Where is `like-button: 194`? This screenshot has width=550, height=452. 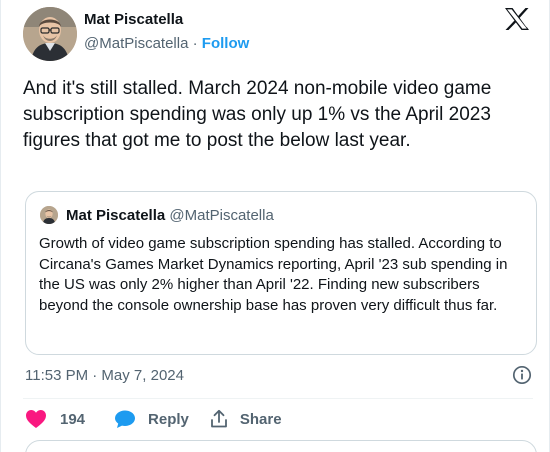
like-button: 194 is located at coordinates (55, 419).